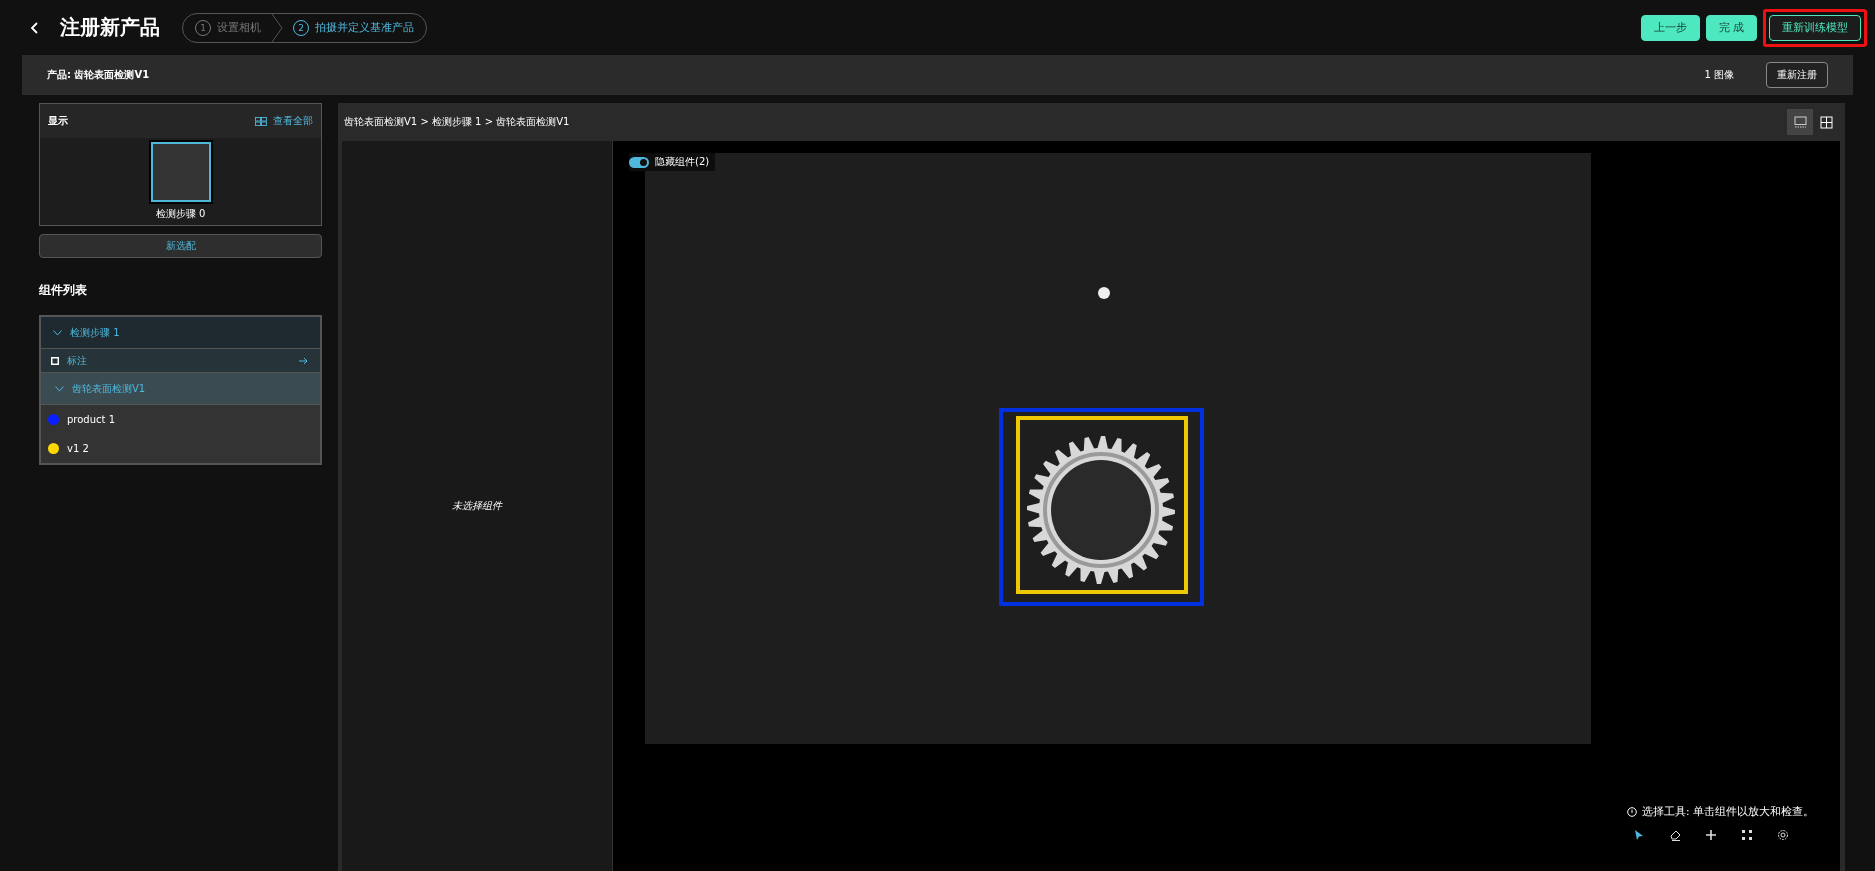  Describe the element at coordinates (98, 75) in the screenshot. I see `product-name: 产品: 齿轮表面检测V1` at that location.